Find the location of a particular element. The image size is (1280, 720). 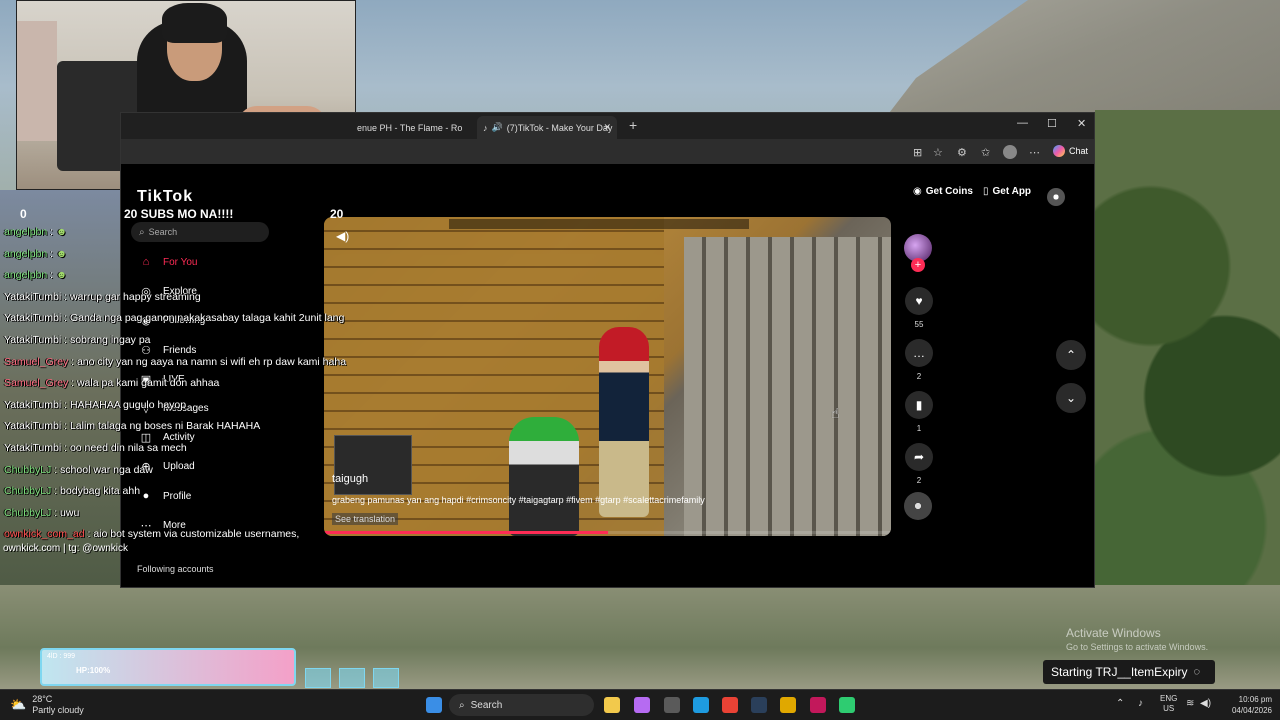

tab-flame: enue PH - The Flame - Ro ✕ is located at coordinates (412, 127).